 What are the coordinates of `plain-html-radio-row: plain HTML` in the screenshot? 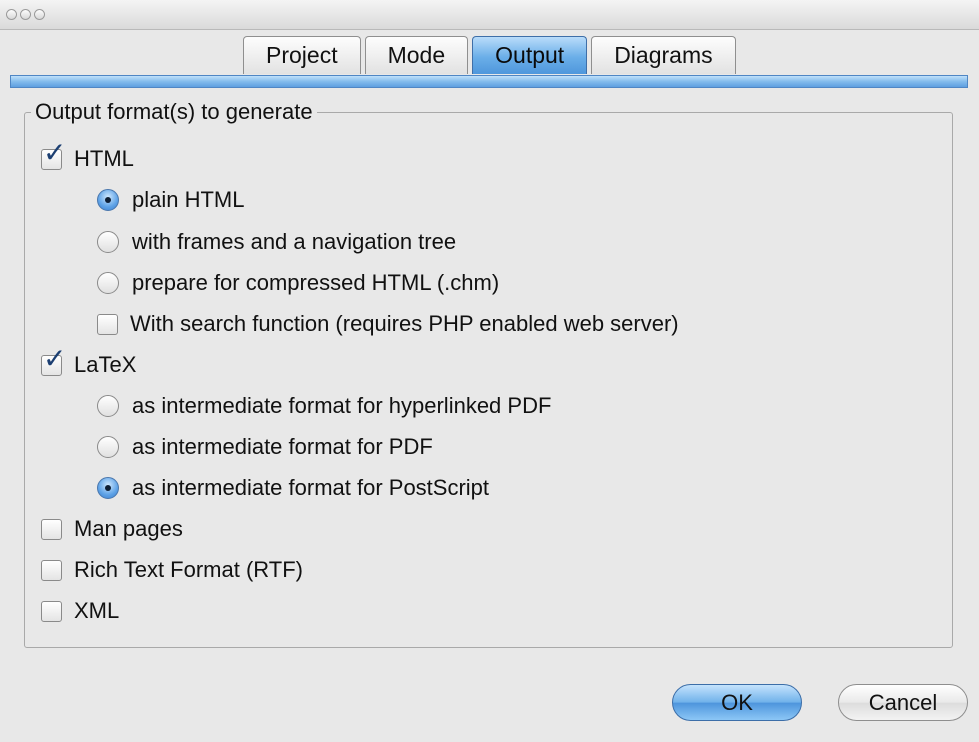 It's located at (170, 200).